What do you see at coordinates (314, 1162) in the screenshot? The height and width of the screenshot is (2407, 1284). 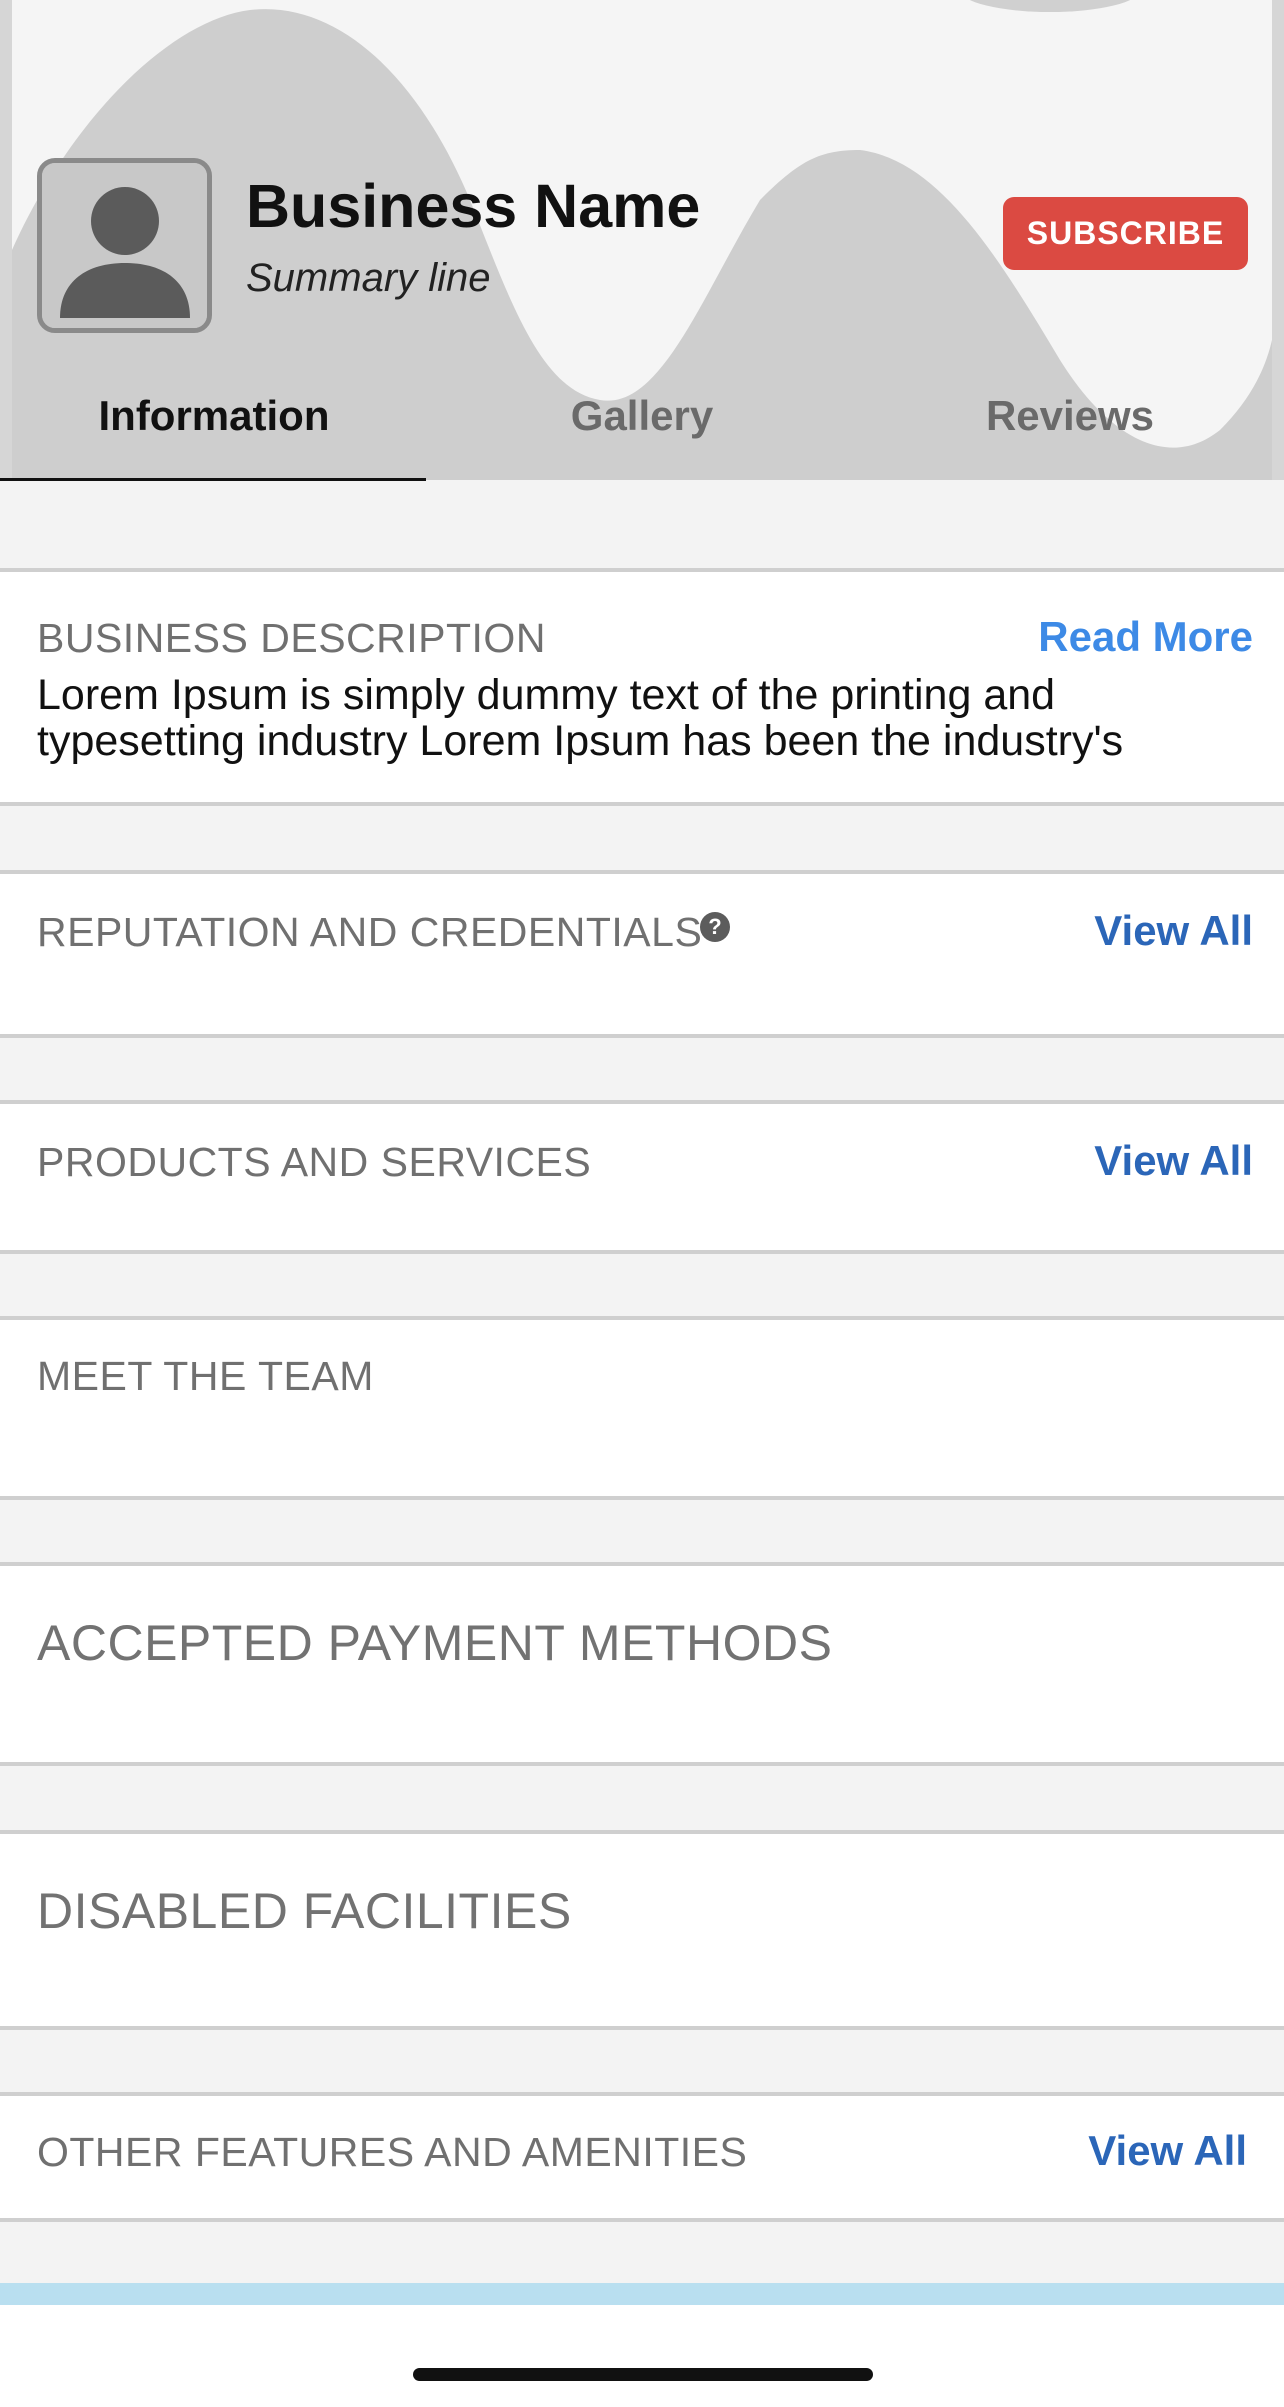 I see `section-title: PRODUCTS AND SERVICES` at bounding box center [314, 1162].